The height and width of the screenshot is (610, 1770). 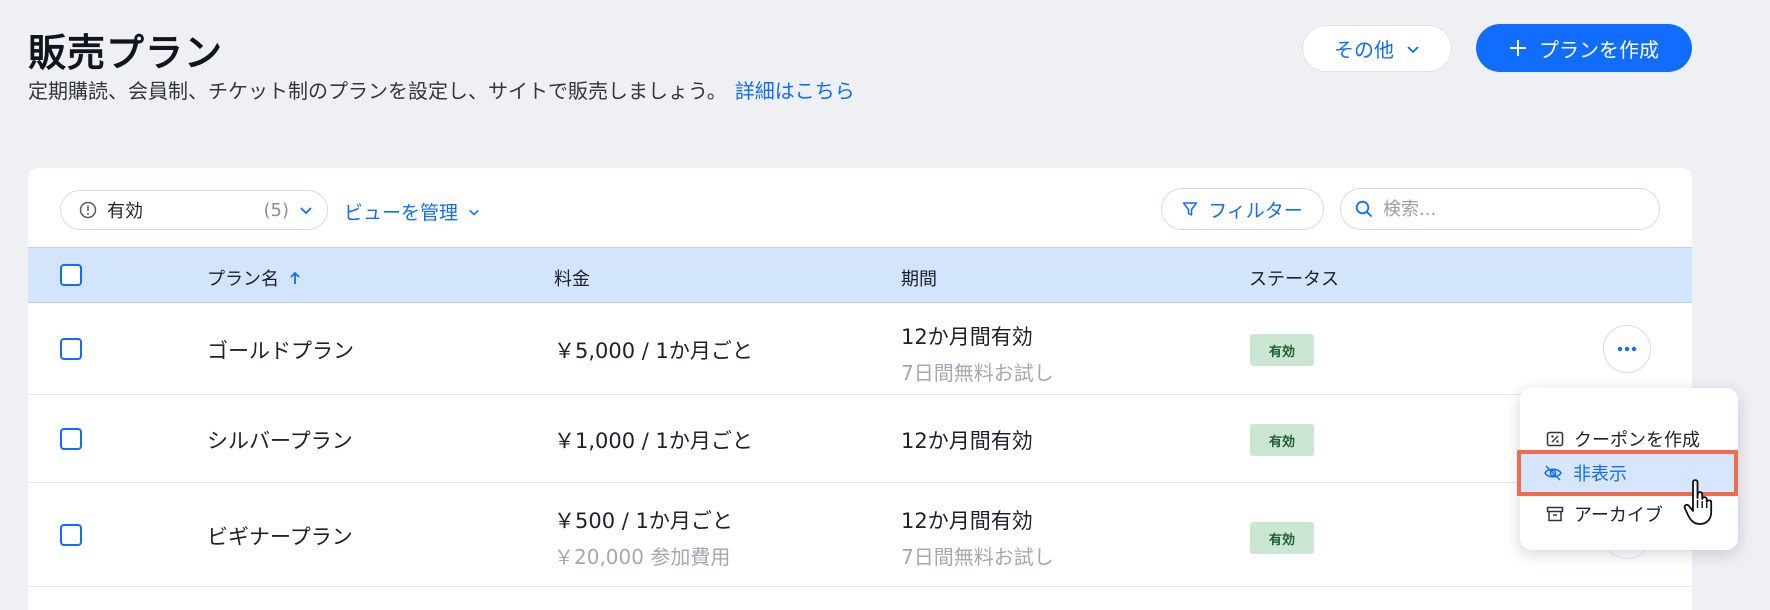 What do you see at coordinates (1364, 50) in the screenshot?
I see `more-actions-label: その他` at bounding box center [1364, 50].